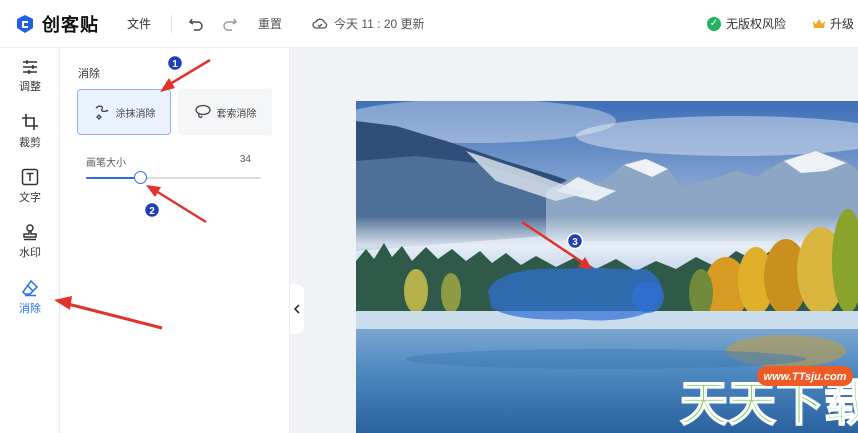  I want to click on text-icon, so click(30, 176).